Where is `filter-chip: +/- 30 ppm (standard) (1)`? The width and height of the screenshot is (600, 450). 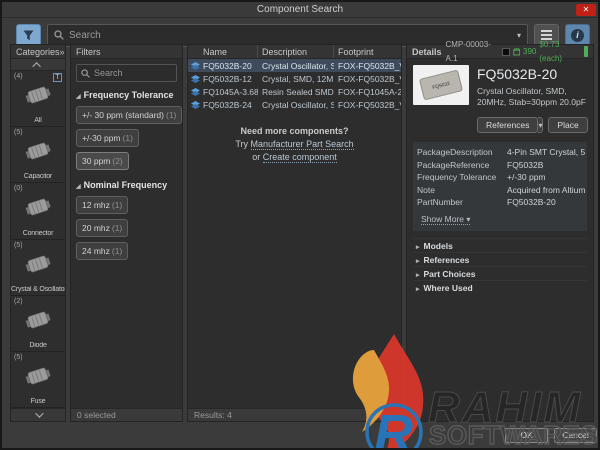 filter-chip: +/- 30 ppm (standard) (1) is located at coordinates (129, 115).